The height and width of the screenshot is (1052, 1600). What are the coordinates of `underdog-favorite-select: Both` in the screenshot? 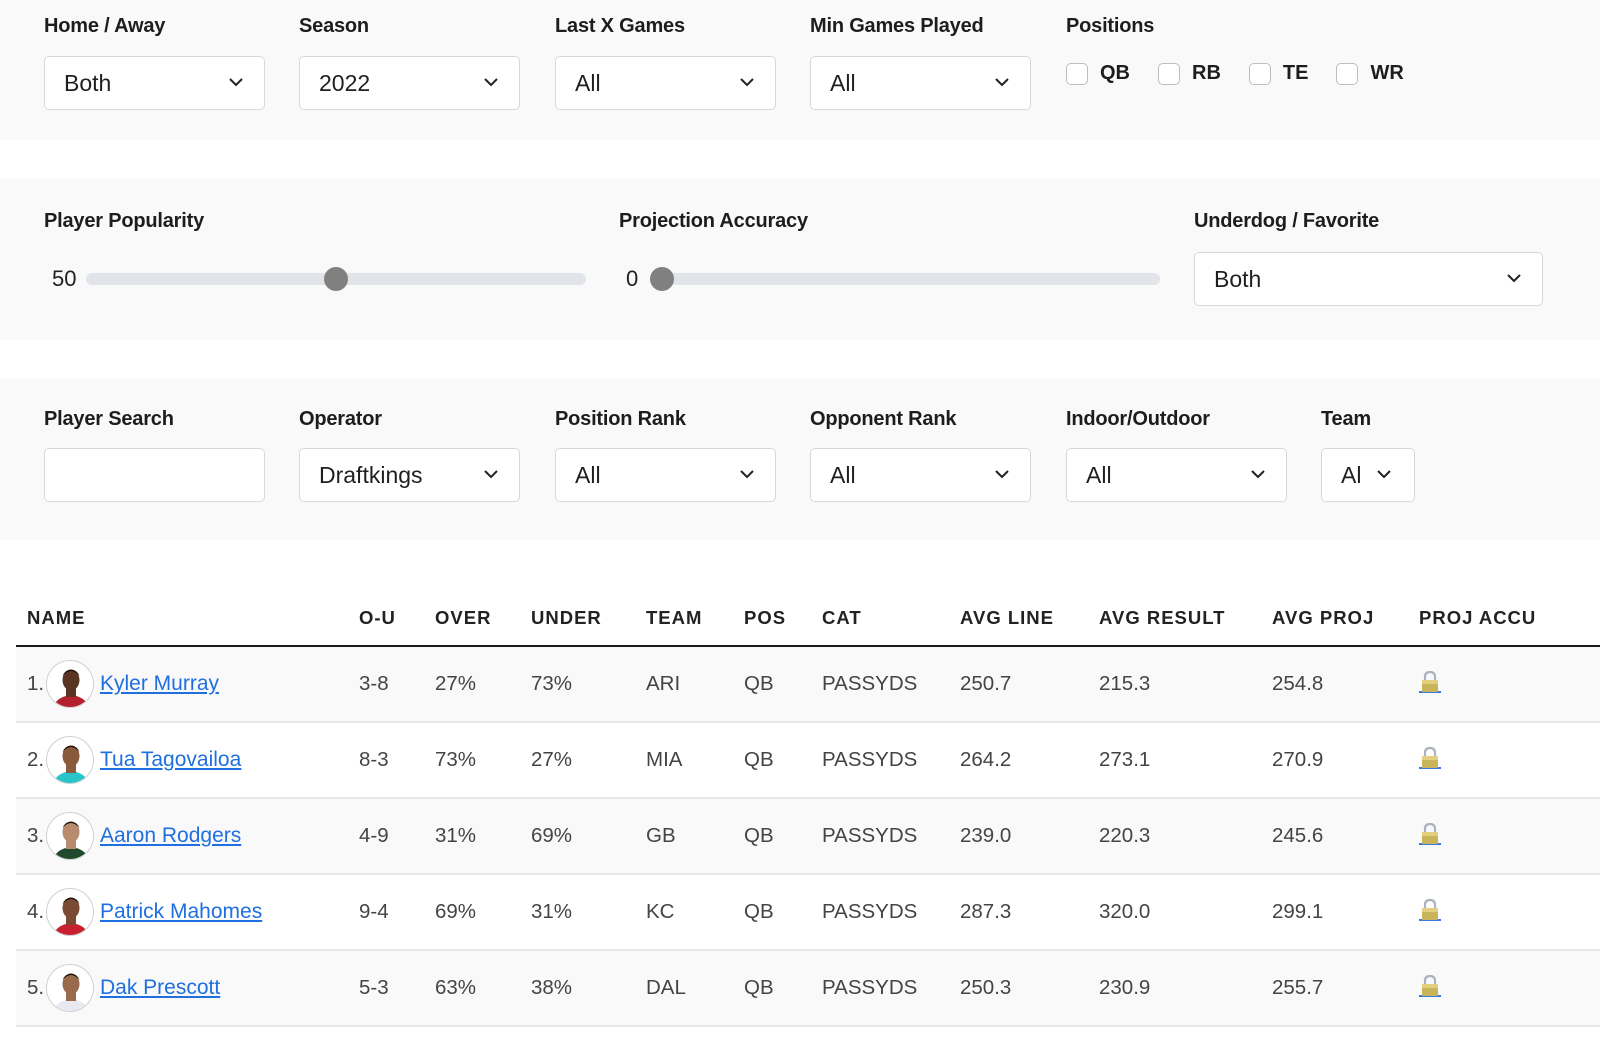 It's located at (1368, 279).